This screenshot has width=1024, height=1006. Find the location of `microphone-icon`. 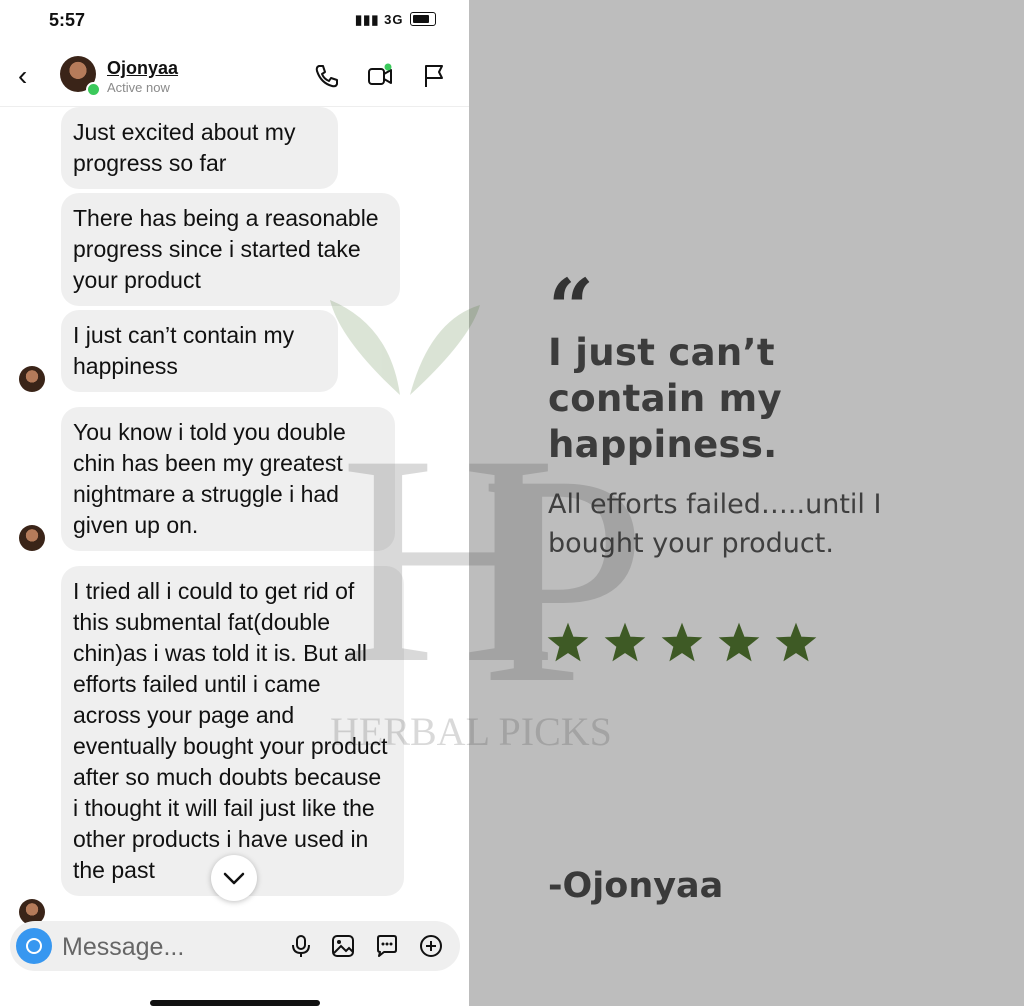

microphone-icon is located at coordinates (301, 946).